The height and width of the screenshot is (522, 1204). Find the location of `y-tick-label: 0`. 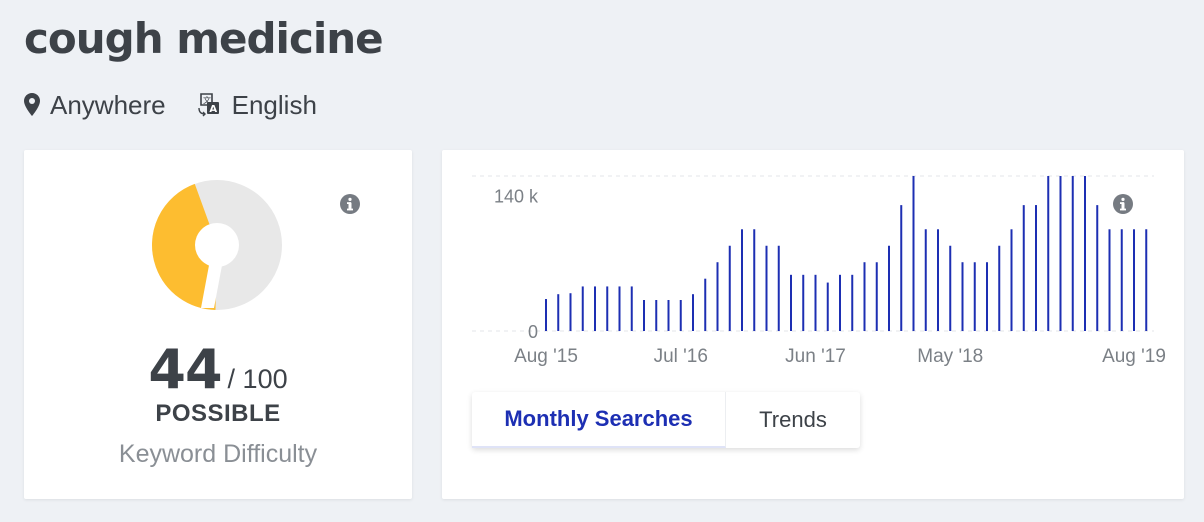

y-tick-label: 0 is located at coordinates (533, 332).